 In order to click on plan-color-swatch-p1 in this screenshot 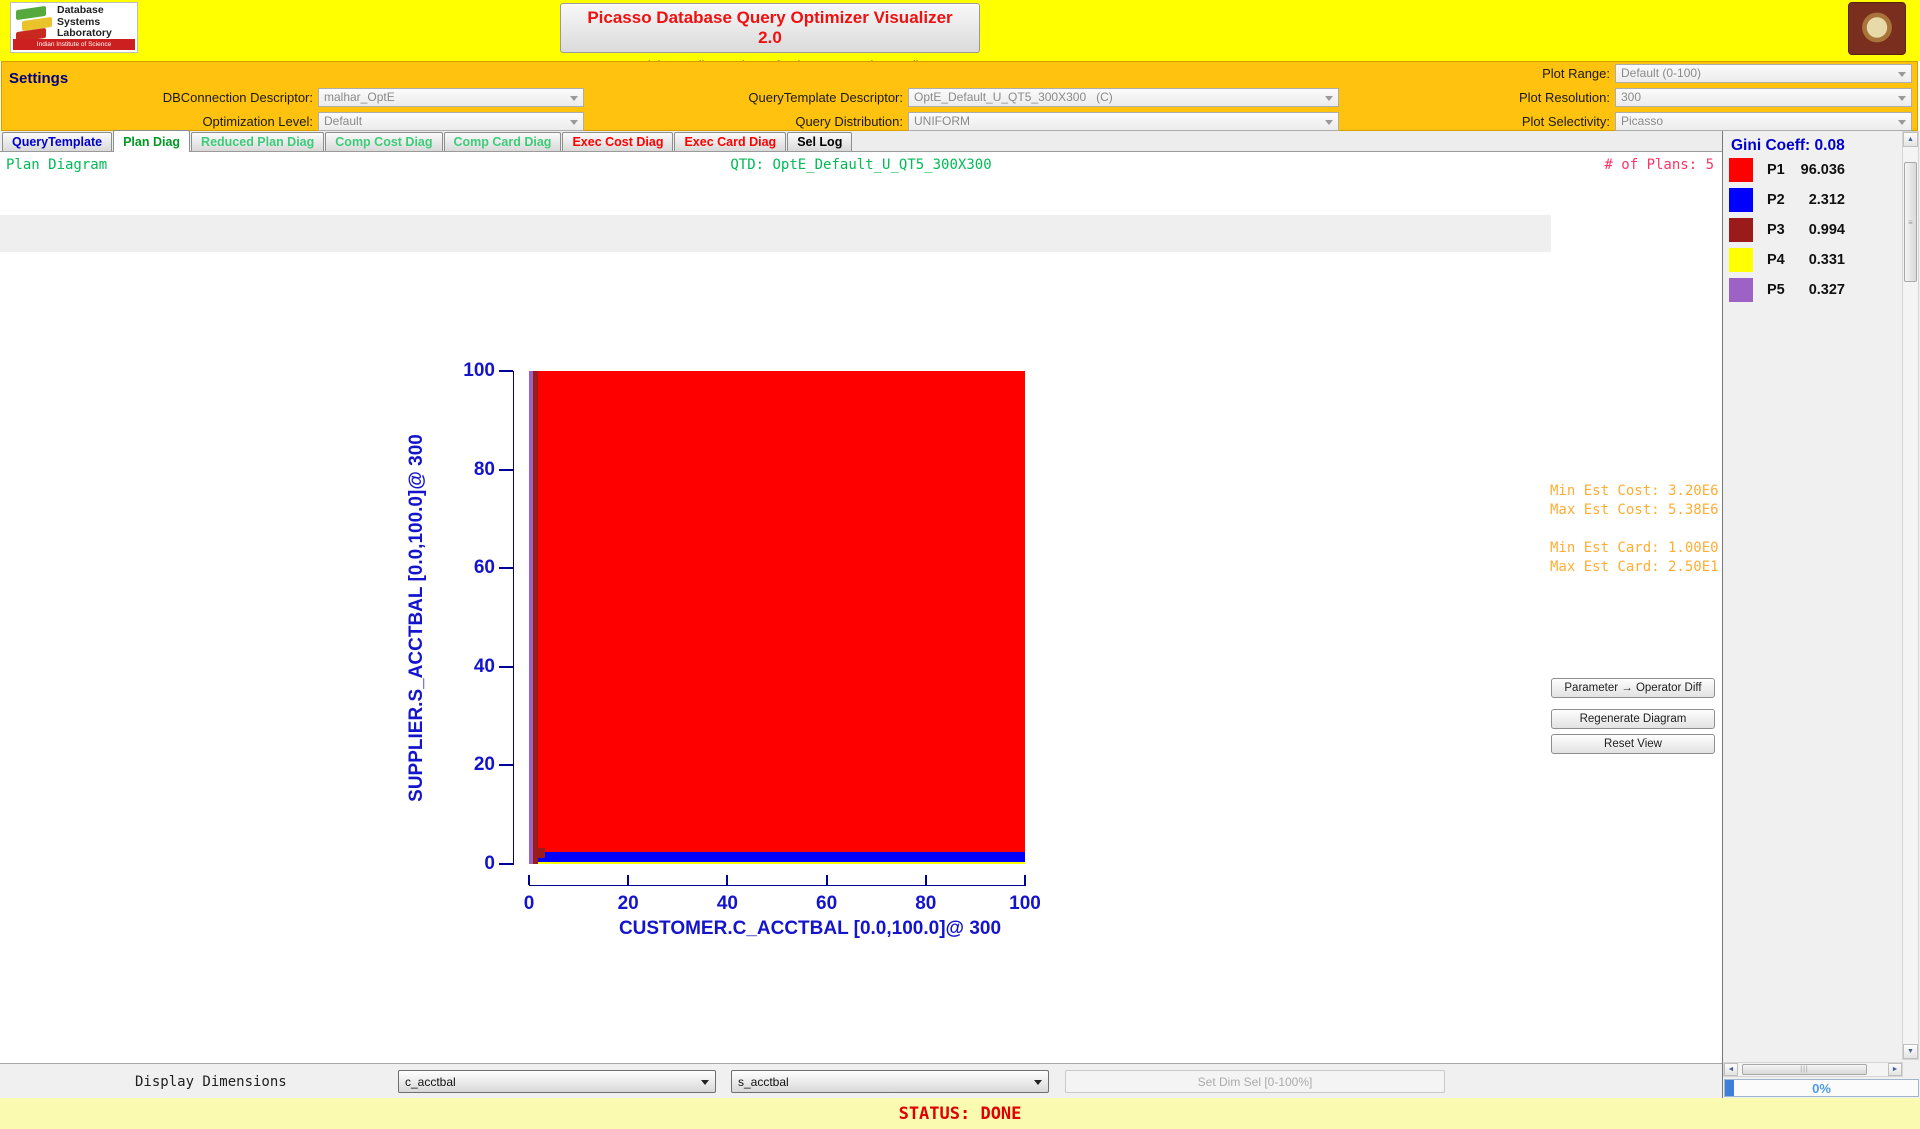, I will do `click(1741, 170)`.